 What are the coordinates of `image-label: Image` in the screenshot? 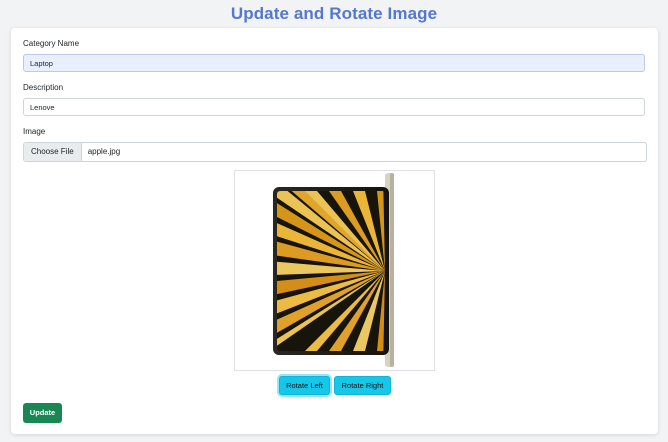 It's located at (34, 131).